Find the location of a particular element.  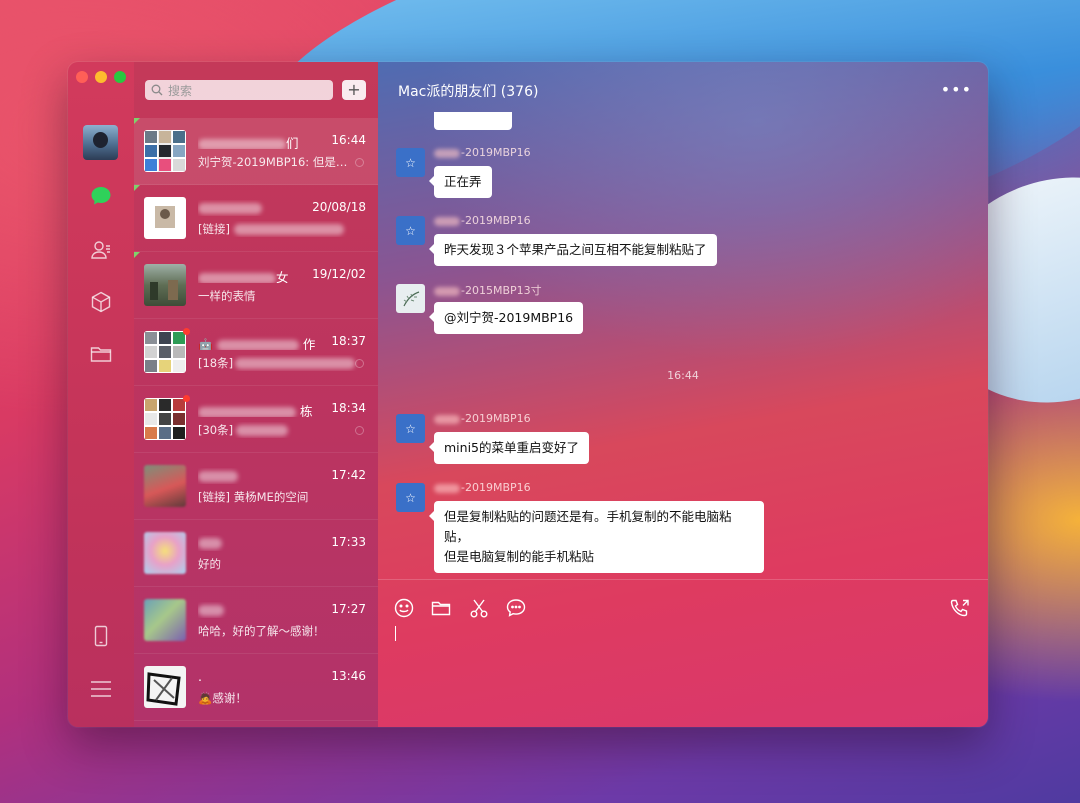

conversation-time: 20/08/18 is located at coordinates (339, 207).